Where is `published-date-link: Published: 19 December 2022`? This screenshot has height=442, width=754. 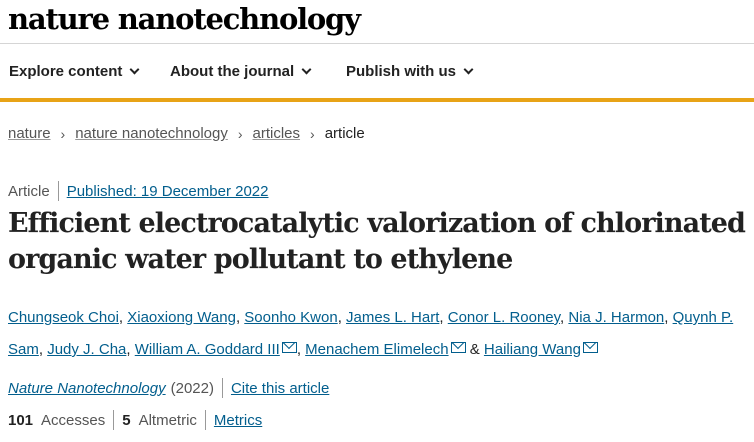 published-date-link: Published: 19 December 2022 is located at coordinates (168, 191).